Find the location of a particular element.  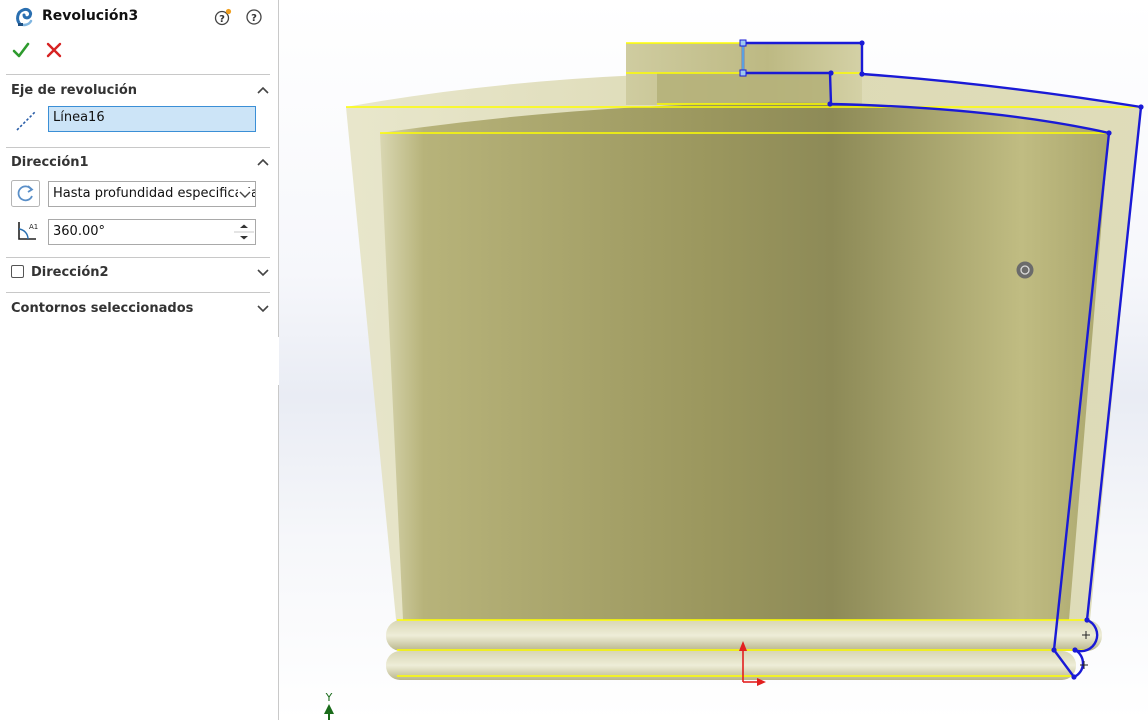

svg-text: A1 is located at coordinates (33, 227).